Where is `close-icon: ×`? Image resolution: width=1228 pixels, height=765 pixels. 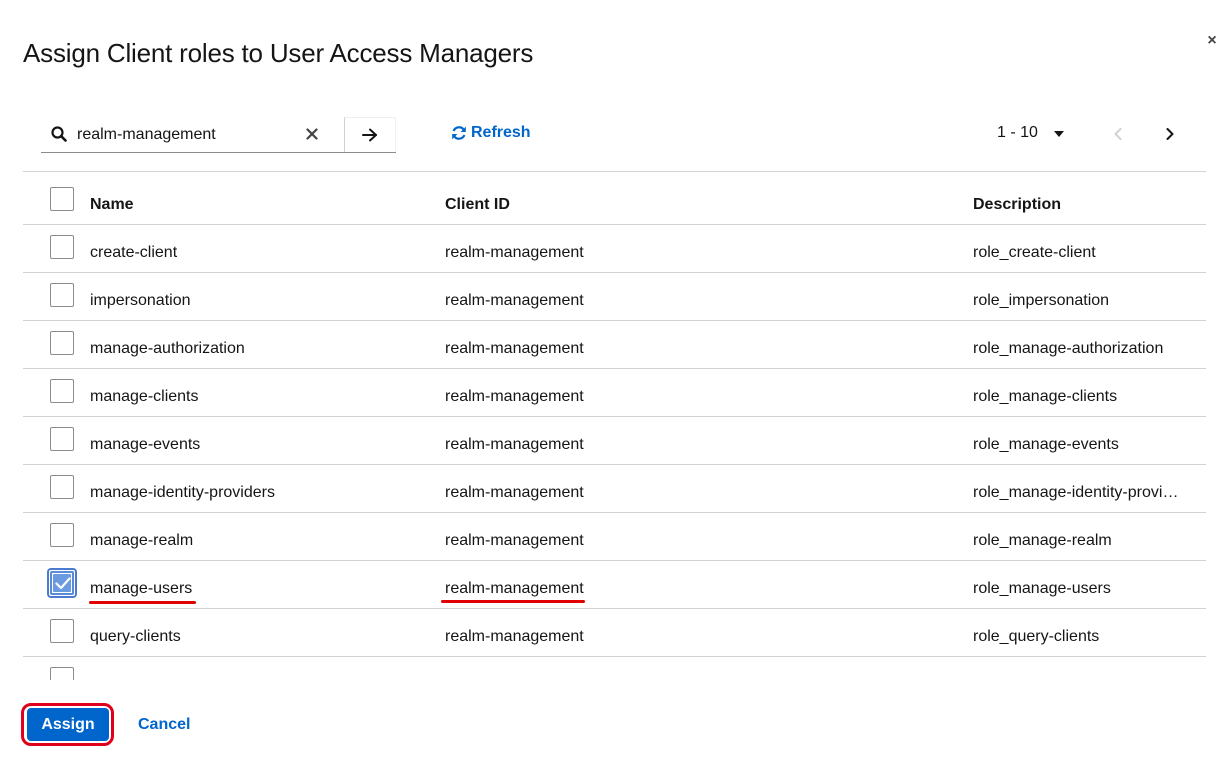
close-icon: × is located at coordinates (1212, 40).